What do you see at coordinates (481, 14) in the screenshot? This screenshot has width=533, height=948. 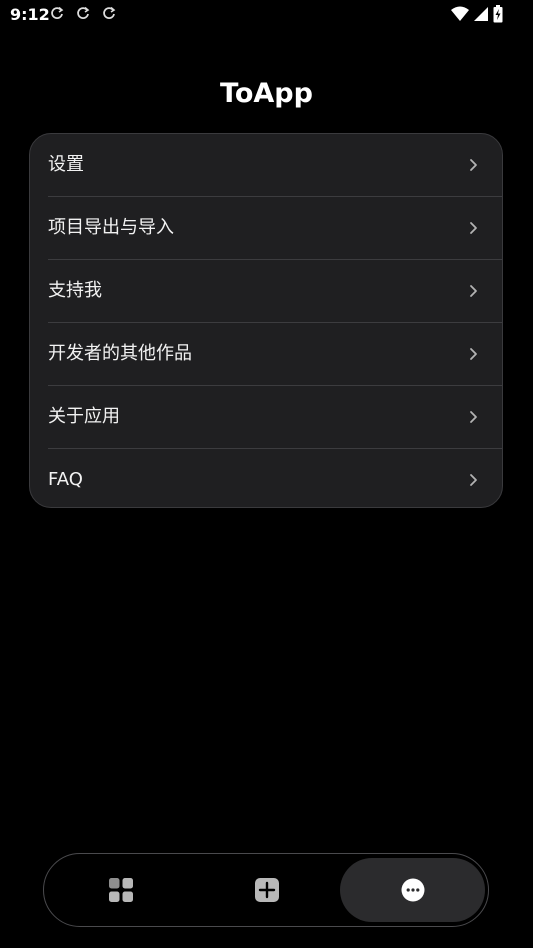 I see `cell-signal-icon` at bounding box center [481, 14].